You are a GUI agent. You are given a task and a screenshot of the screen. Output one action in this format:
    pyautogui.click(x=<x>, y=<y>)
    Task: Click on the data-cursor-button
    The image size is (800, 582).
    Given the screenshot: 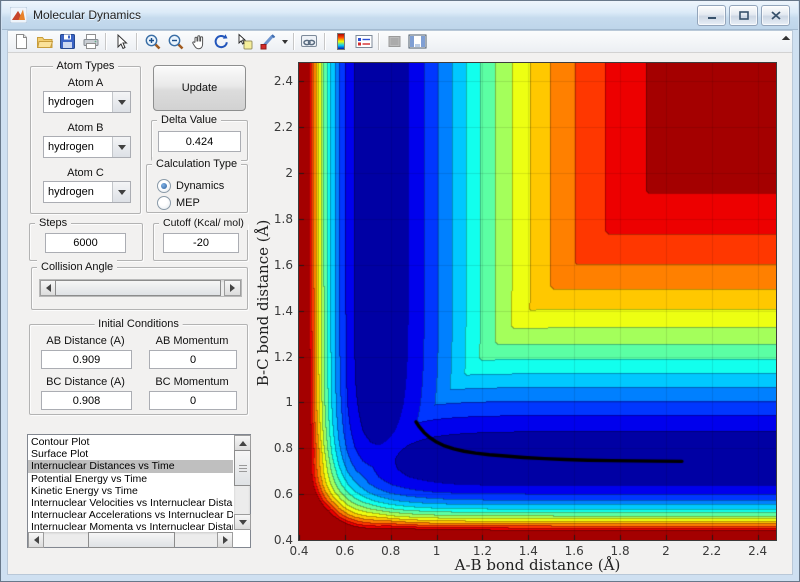 What is the action you would take?
    pyautogui.click(x=244, y=41)
    